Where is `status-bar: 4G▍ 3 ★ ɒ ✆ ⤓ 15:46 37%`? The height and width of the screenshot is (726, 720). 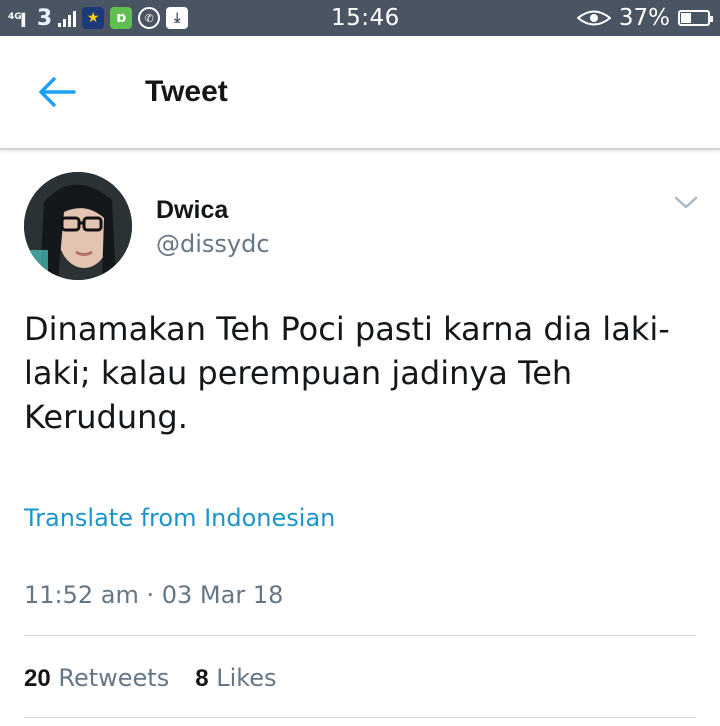 status-bar: 4G▍ 3 ★ ɒ ✆ ⤓ 15:46 37% is located at coordinates (360, 18).